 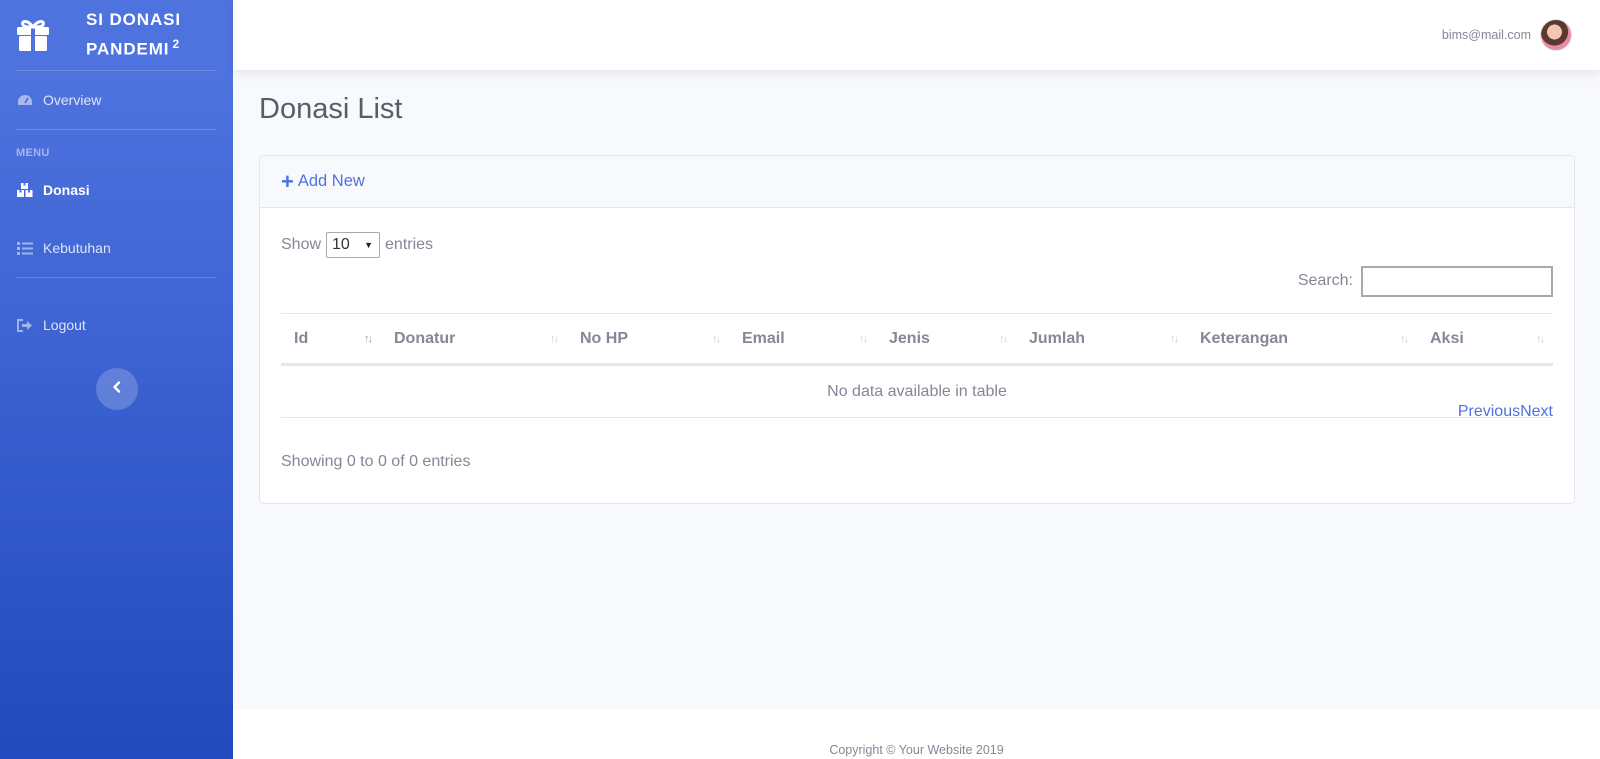 I want to click on table-info: Showing 0 to 0 of 0 entries, so click(x=376, y=461).